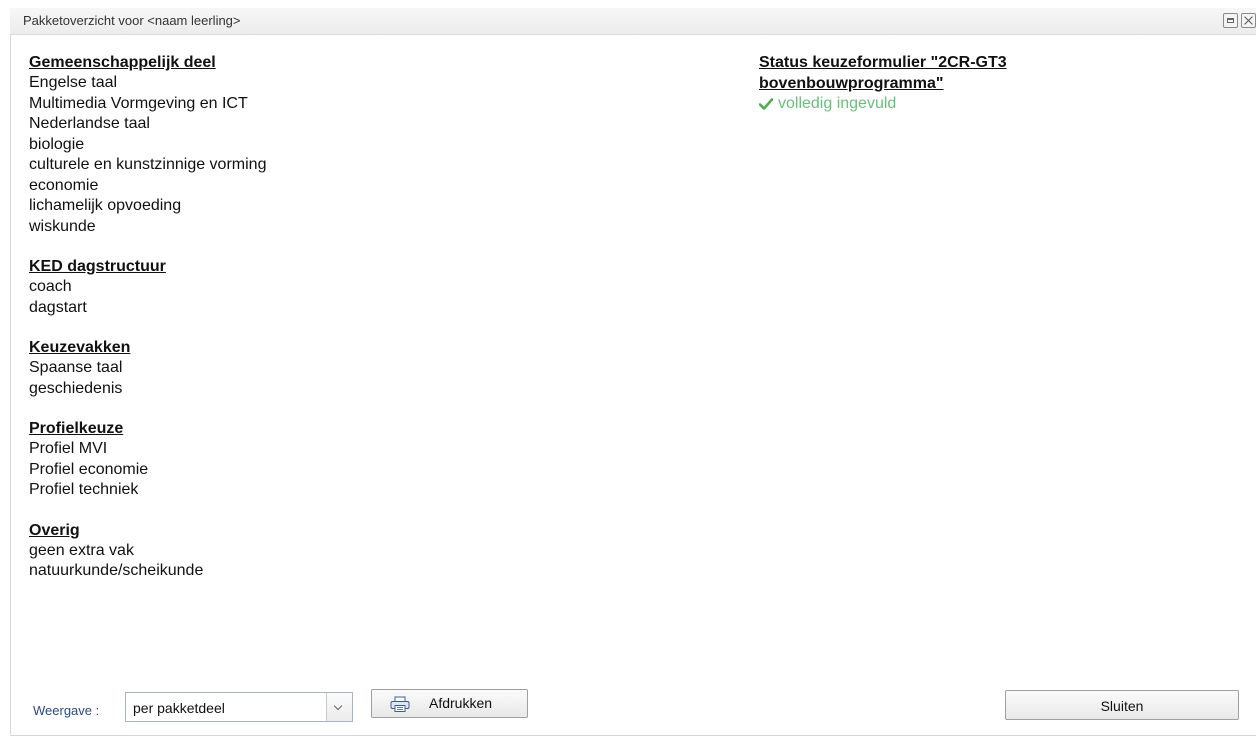 This screenshot has height=739, width=1256. What do you see at coordinates (138, 103) in the screenshot?
I see `subject-item: Multimedia Vormgeving en ICT` at bounding box center [138, 103].